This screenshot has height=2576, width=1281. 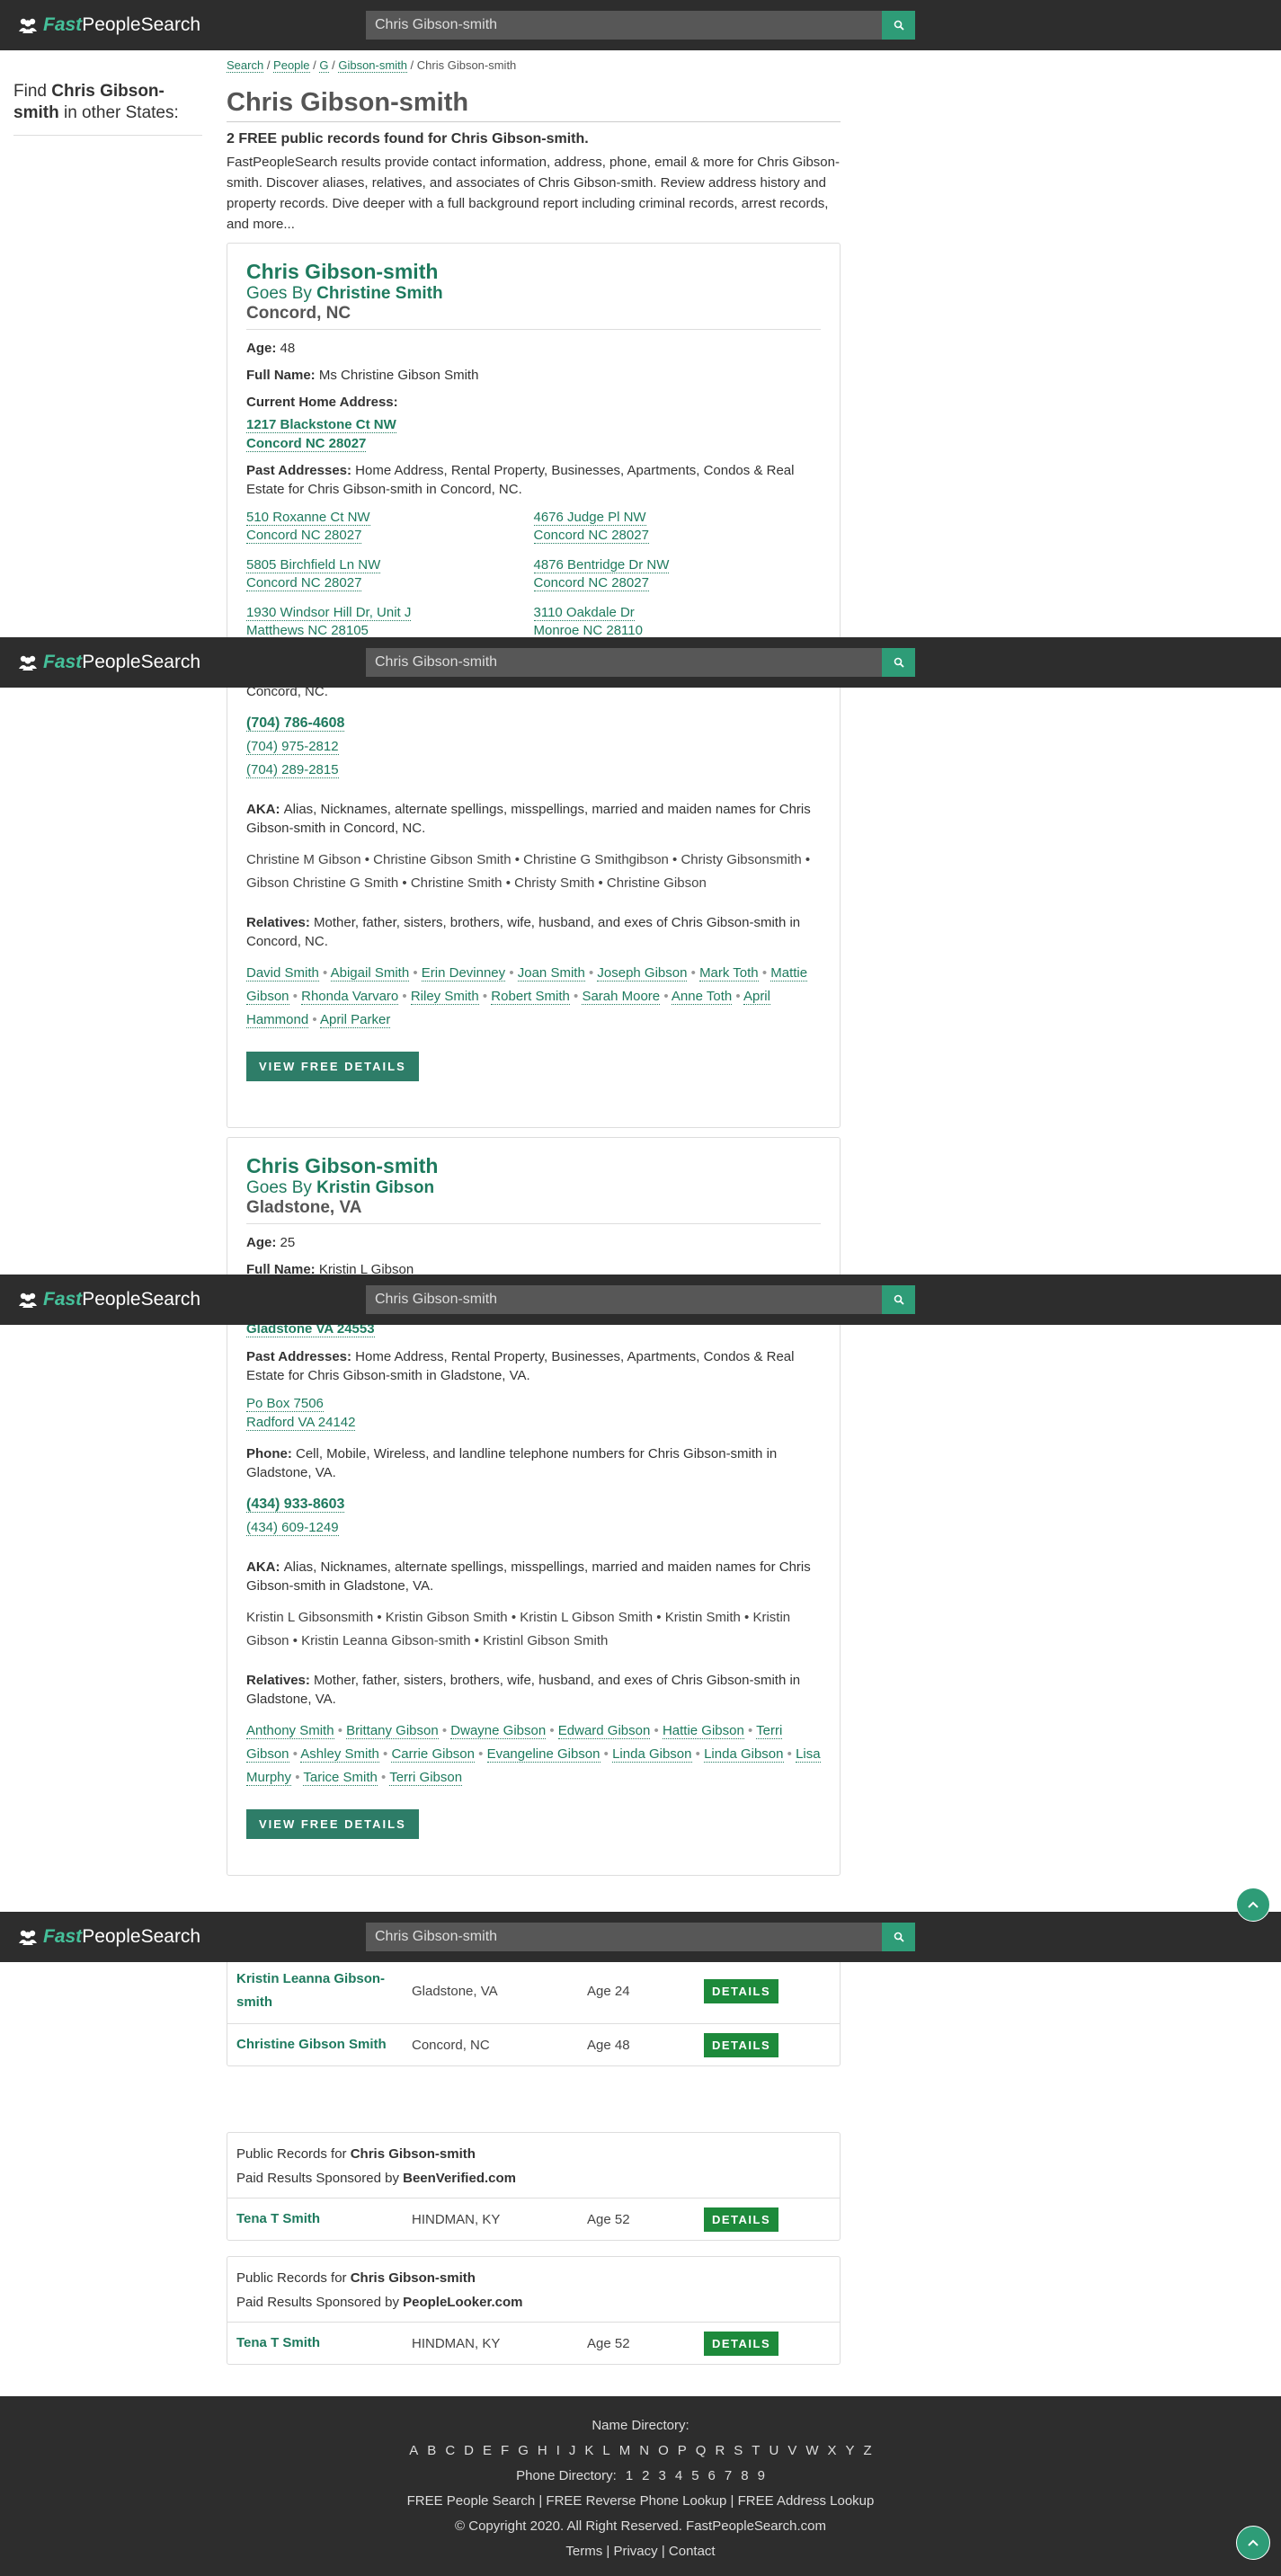 What do you see at coordinates (533, 434) in the screenshot?
I see `current-address: 1217 Blackstone Ct NW Concord NC 28027` at bounding box center [533, 434].